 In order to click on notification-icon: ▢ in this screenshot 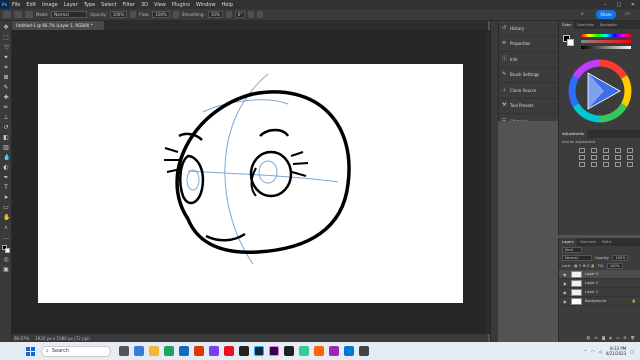, I will do `click(632, 351)`.